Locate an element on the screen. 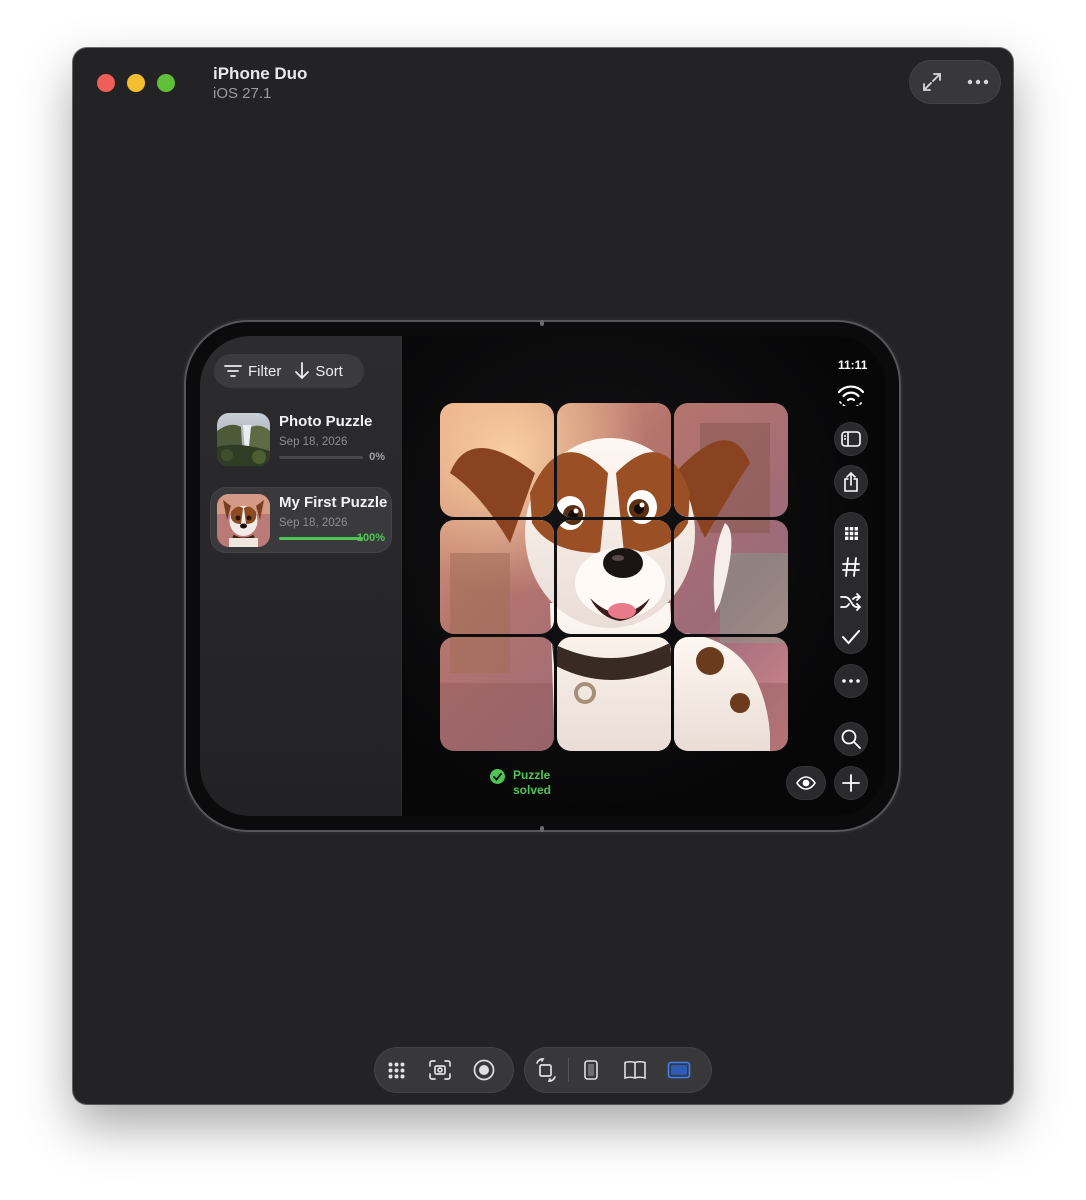 This screenshot has height=1200, width=1086. simulator-controls is located at coordinates (444, 1070).